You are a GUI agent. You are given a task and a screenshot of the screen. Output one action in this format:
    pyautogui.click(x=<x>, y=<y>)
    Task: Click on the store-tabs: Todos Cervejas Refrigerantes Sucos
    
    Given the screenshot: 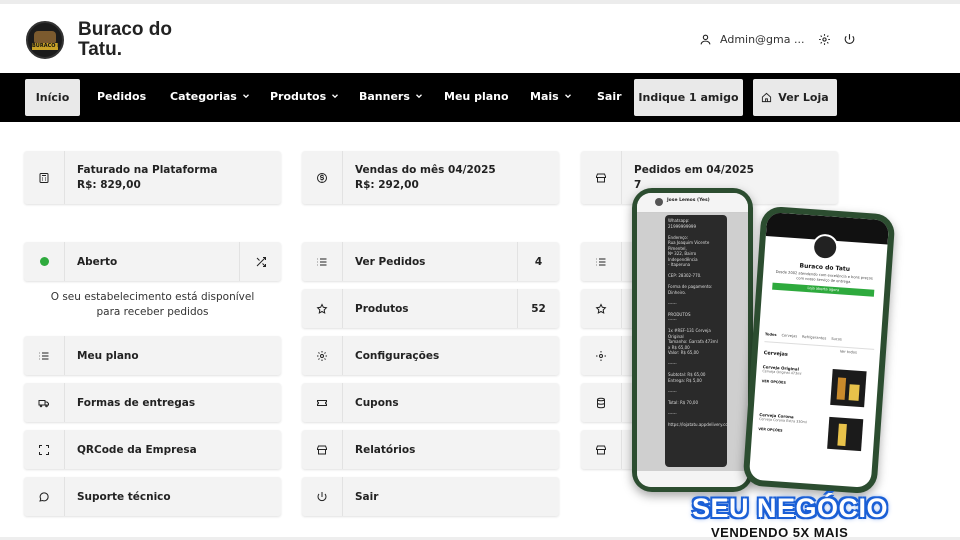 What is the action you would take?
    pyautogui.click(x=819, y=341)
    